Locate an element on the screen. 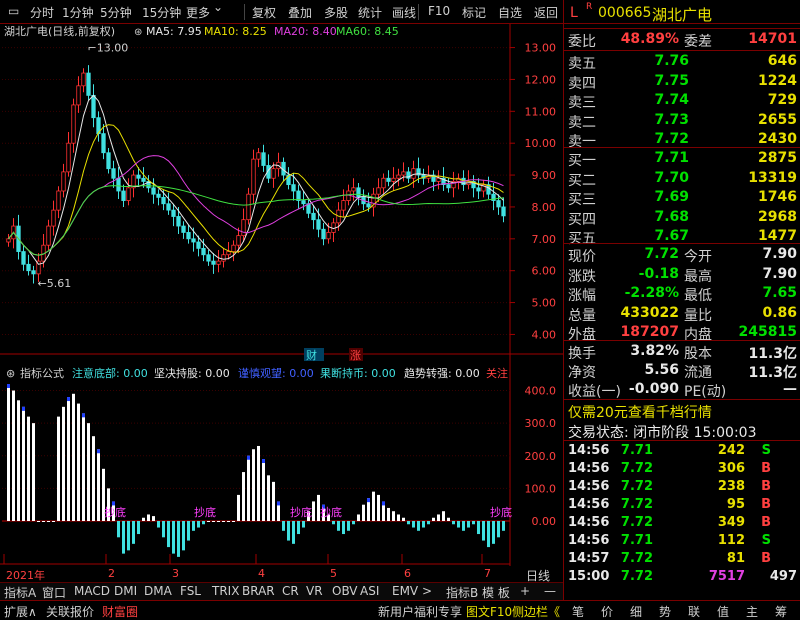 Image resolution: width=800 pixels, height=620 pixels. tick-volume: 238 is located at coordinates (731, 486).